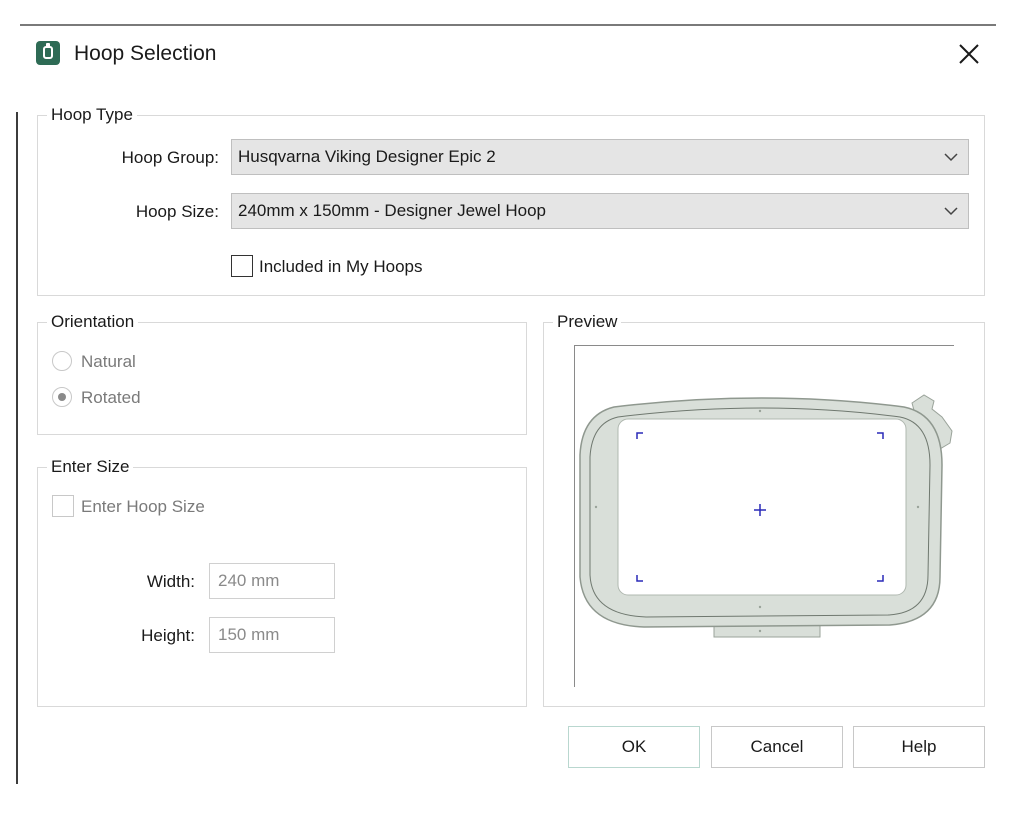 This screenshot has height=818, width=1014. What do you see at coordinates (634, 747) in the screenshot?
I see `ok-button: OK` at bounding box center [634, 747].